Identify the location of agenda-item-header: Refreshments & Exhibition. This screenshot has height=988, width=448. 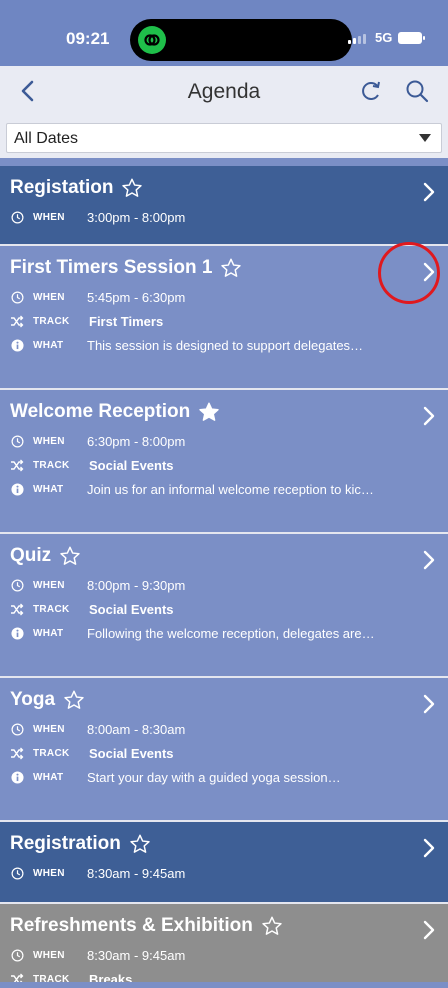
(146, 926).